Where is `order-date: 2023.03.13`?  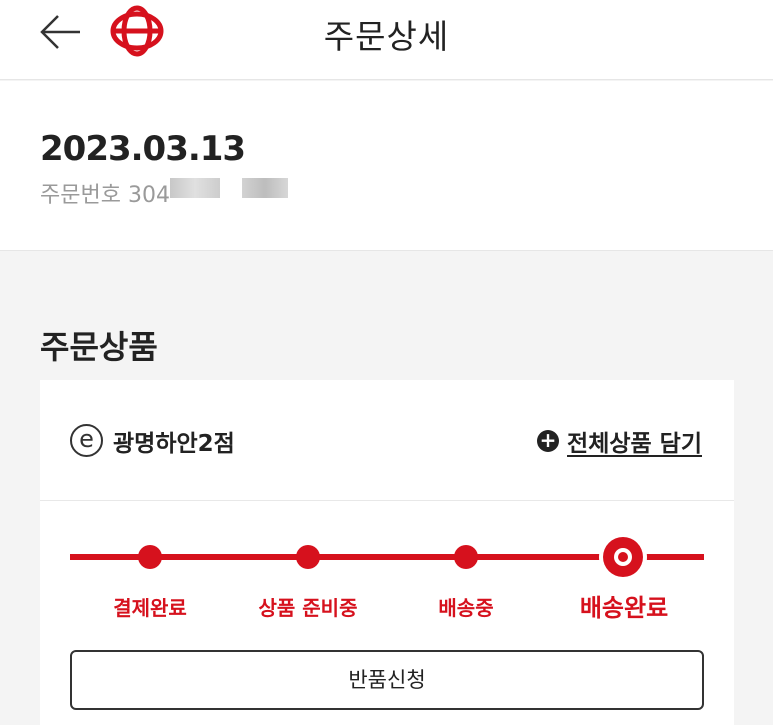 order-date: 2023.03.13 is located at coordinates (143, 149).